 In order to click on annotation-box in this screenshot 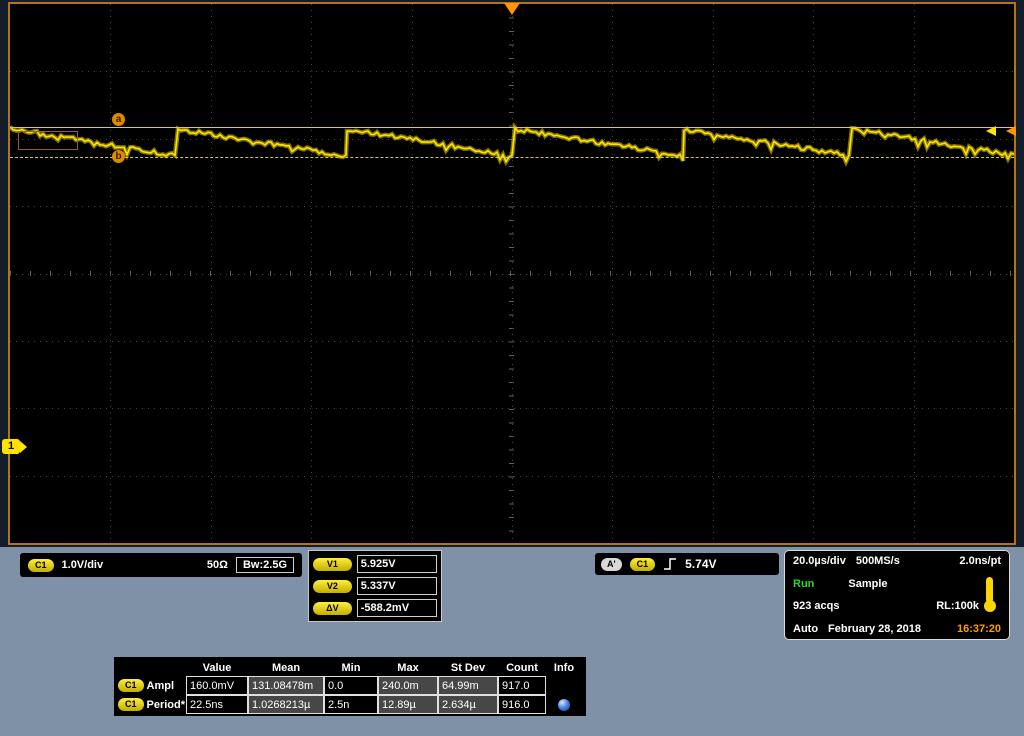, I will do `click(48, 140)`.